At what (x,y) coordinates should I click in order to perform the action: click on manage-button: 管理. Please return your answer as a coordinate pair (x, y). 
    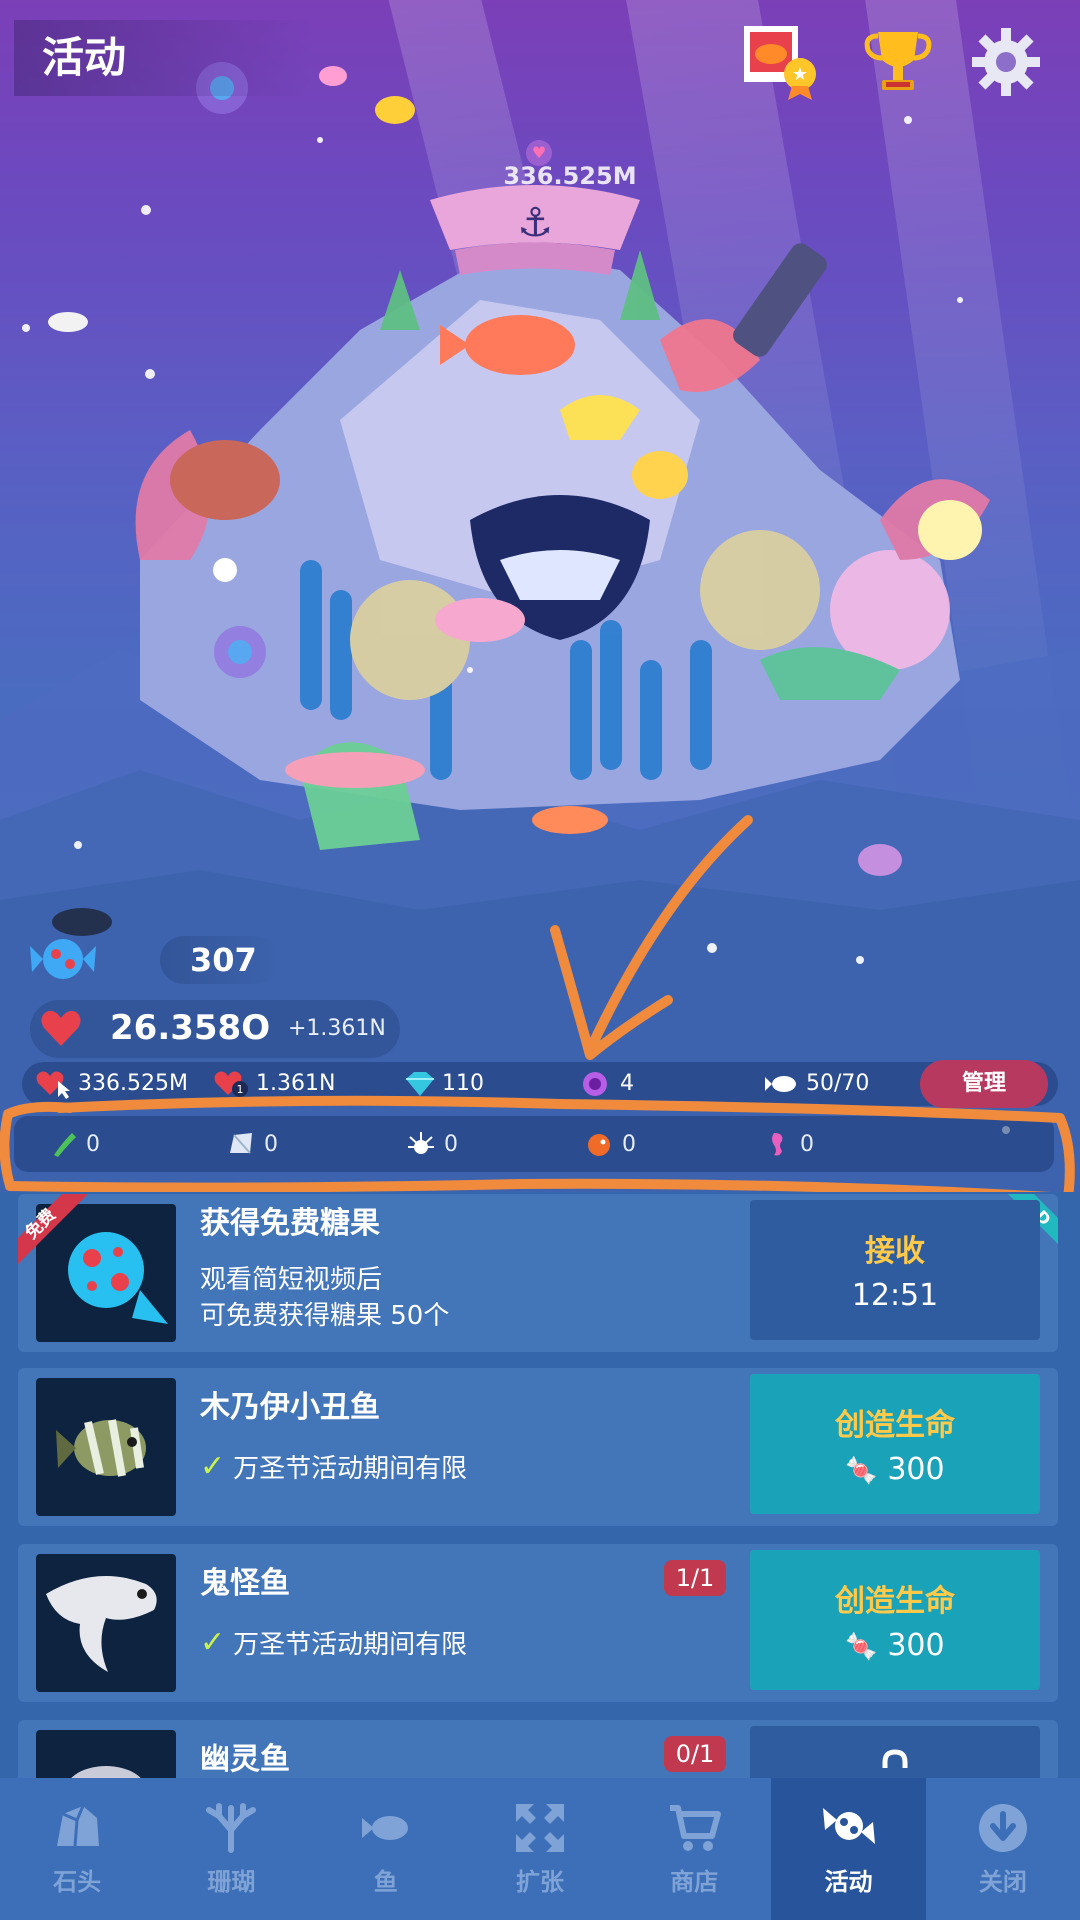
    Looking at the image, I should click on (984, 1084).